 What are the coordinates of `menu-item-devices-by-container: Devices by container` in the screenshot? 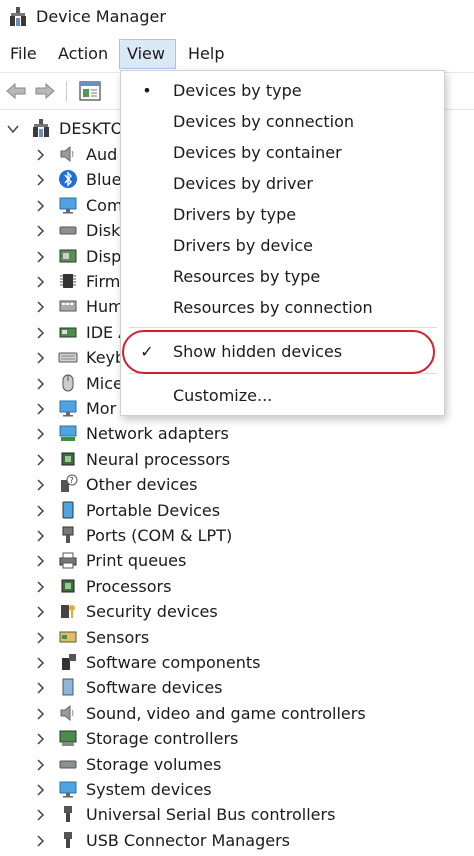 It's located at (282, 153).